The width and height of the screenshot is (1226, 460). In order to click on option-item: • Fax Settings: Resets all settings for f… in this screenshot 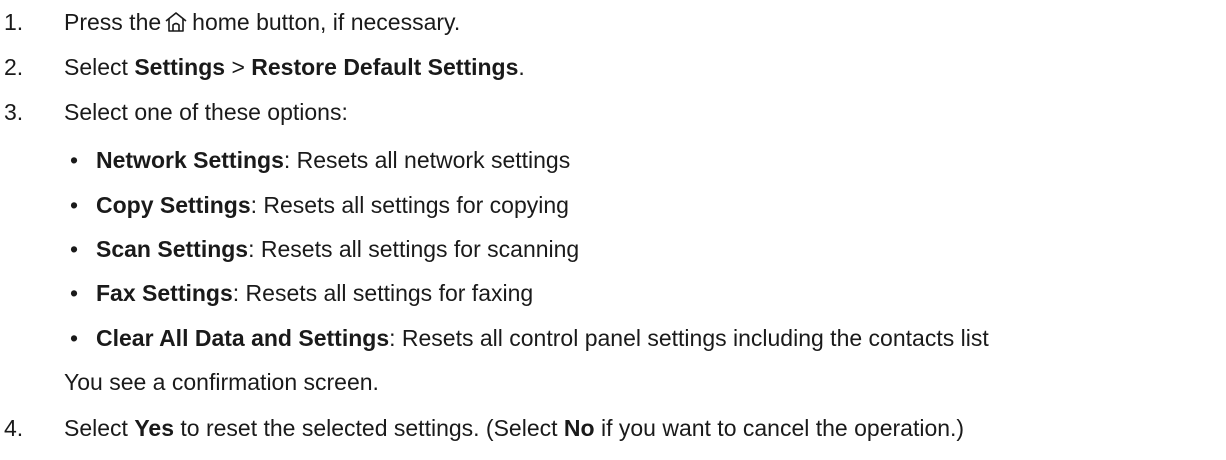, I will do `click(298, 293)`.